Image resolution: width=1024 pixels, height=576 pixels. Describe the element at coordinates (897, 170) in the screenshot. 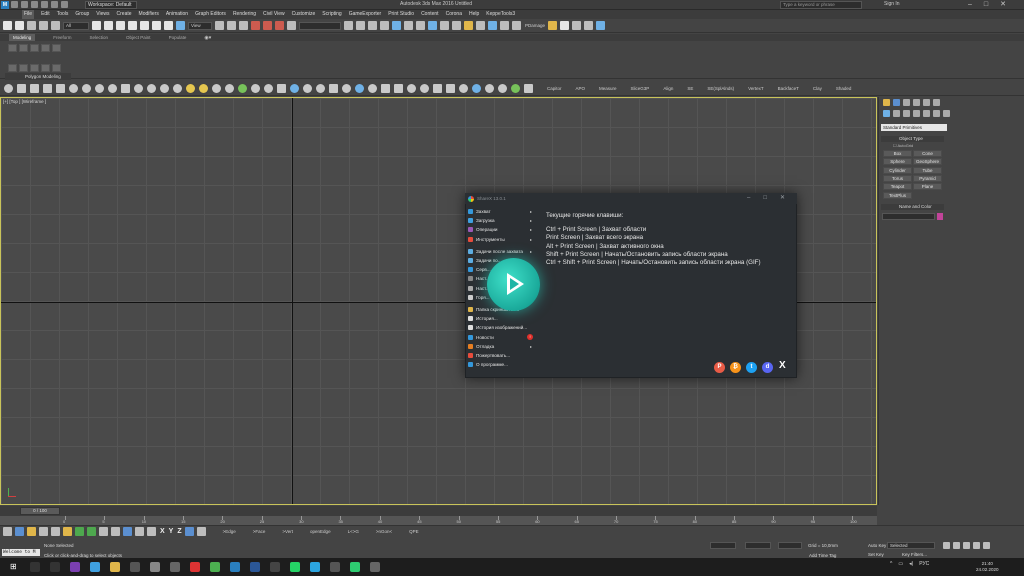

I see `cylinder-button: Cylinder` at that location.